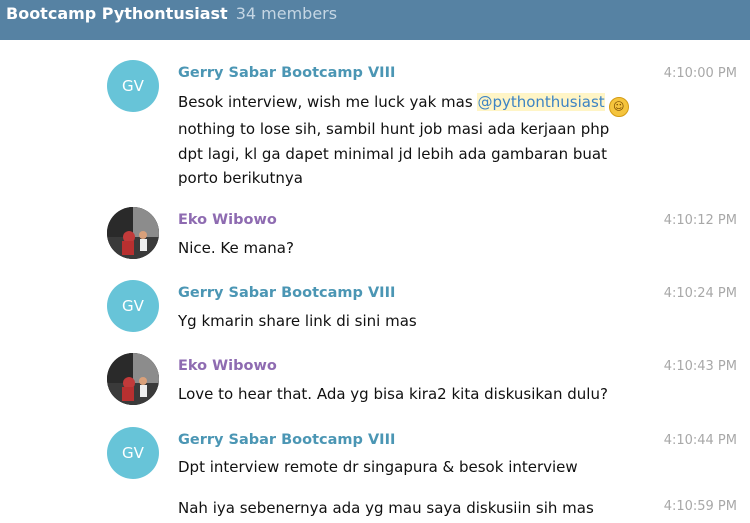 This screenshot has height=523, width=750. What do you see at coordinates (700, 293) in the screenshot?
I see `message-time: 4:10:24 PM` at bounding box center [700, 293].